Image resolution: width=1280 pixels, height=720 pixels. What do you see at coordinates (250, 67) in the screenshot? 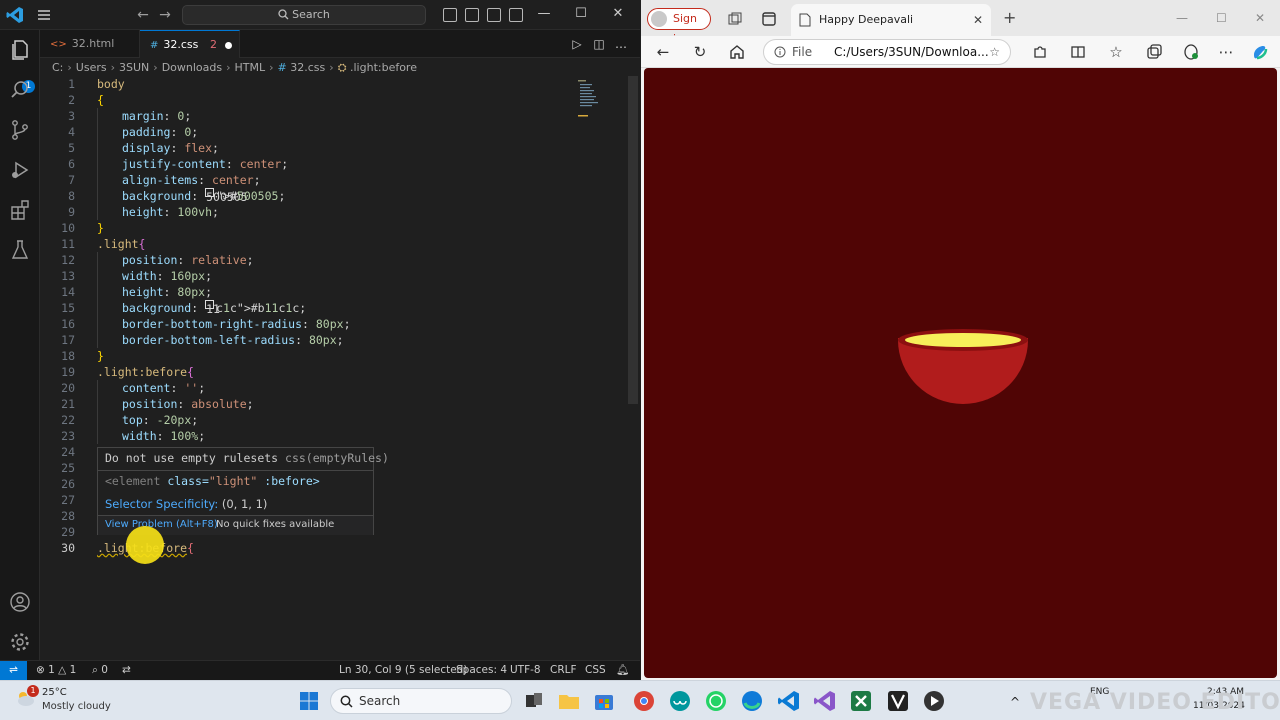
I see `breadcrumb-item: HTML` at bounding box center [250, 67].